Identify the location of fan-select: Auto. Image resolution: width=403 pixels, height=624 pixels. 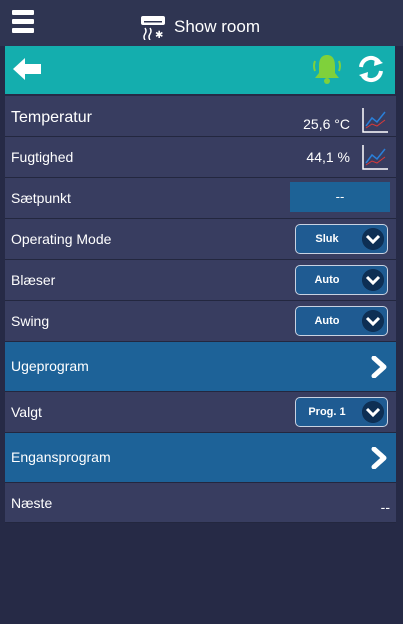
(341, 280).